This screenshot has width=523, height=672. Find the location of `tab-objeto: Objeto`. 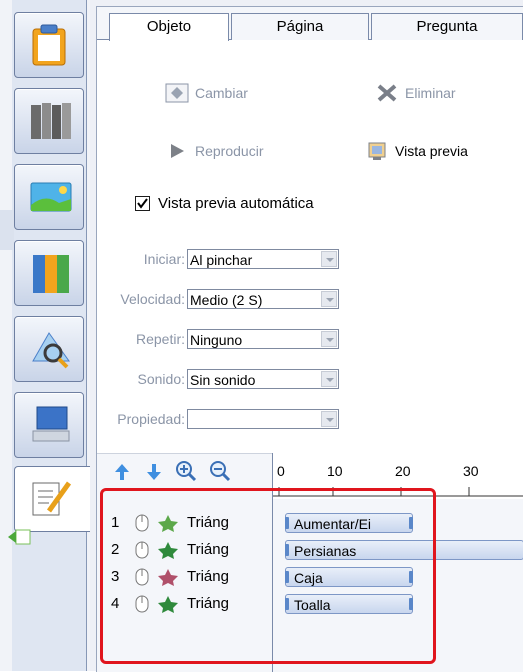

tab-objeto: Objeto is located at coordinates (169, 27).